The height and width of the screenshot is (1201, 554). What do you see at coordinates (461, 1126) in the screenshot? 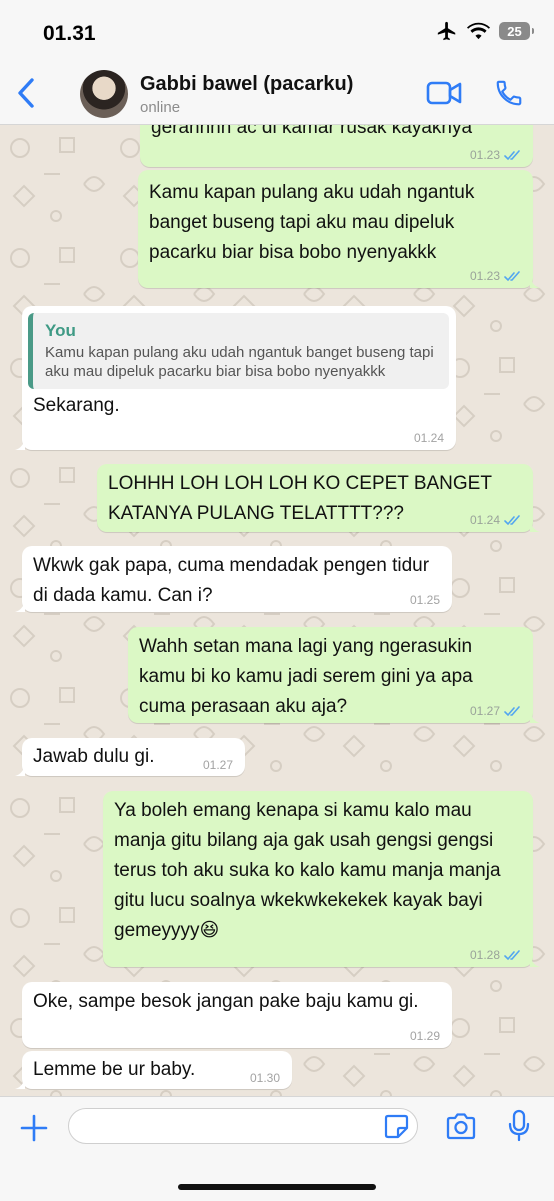
I see `camera-icon` at bounding box center [461, 1126].